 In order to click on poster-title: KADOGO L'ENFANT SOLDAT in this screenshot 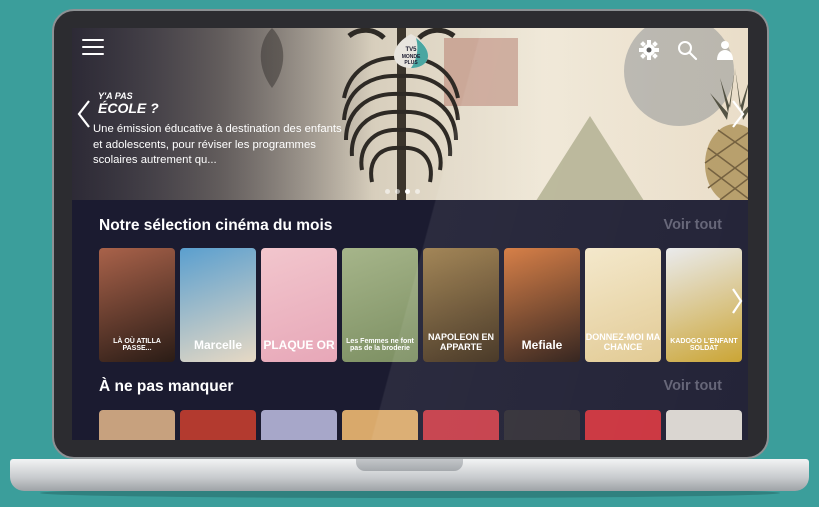, I will do `click(704, 345)`.